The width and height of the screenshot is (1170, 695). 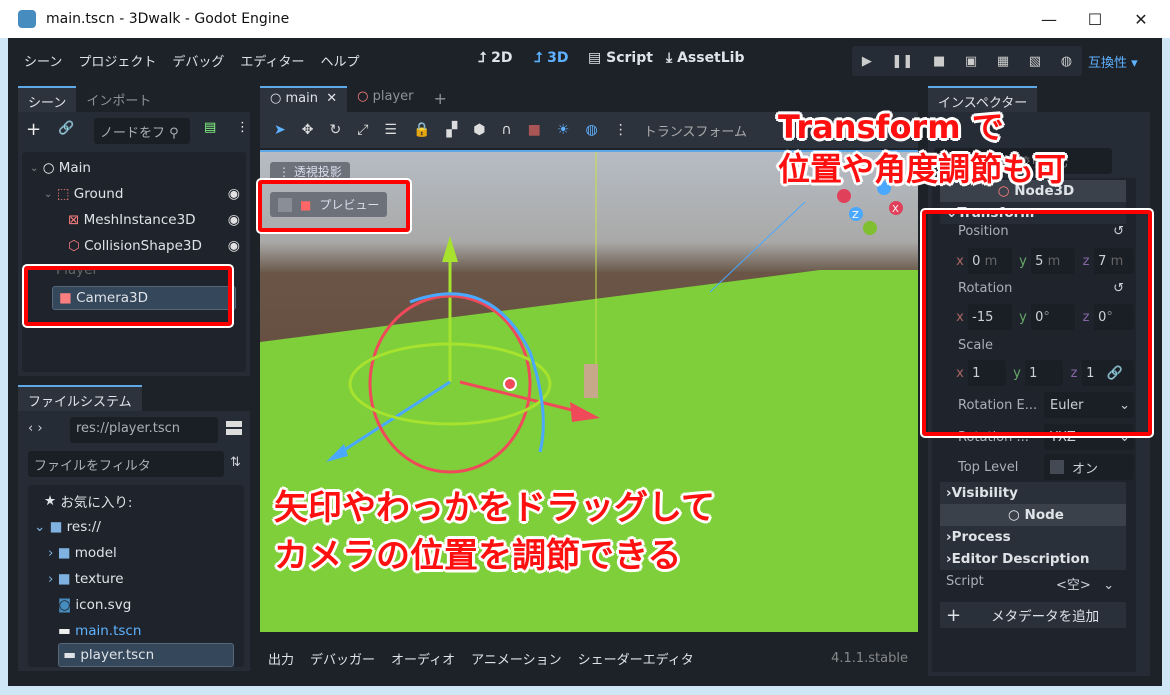 I want to click on script-select: <空> ⌄, so click(x=1096, y=583).